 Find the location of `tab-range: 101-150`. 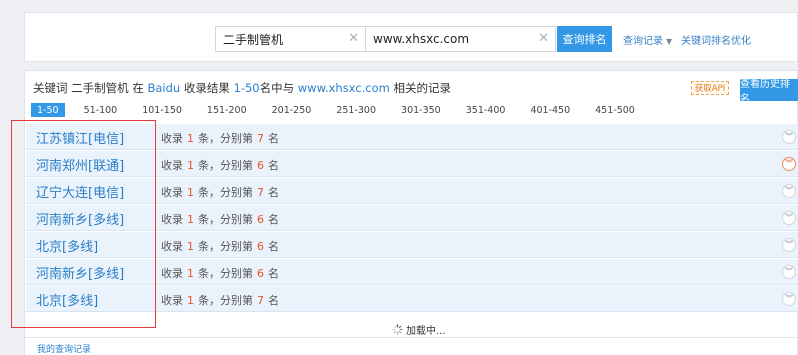

tab-range: 101-150 is located at coordinates (162, 110).